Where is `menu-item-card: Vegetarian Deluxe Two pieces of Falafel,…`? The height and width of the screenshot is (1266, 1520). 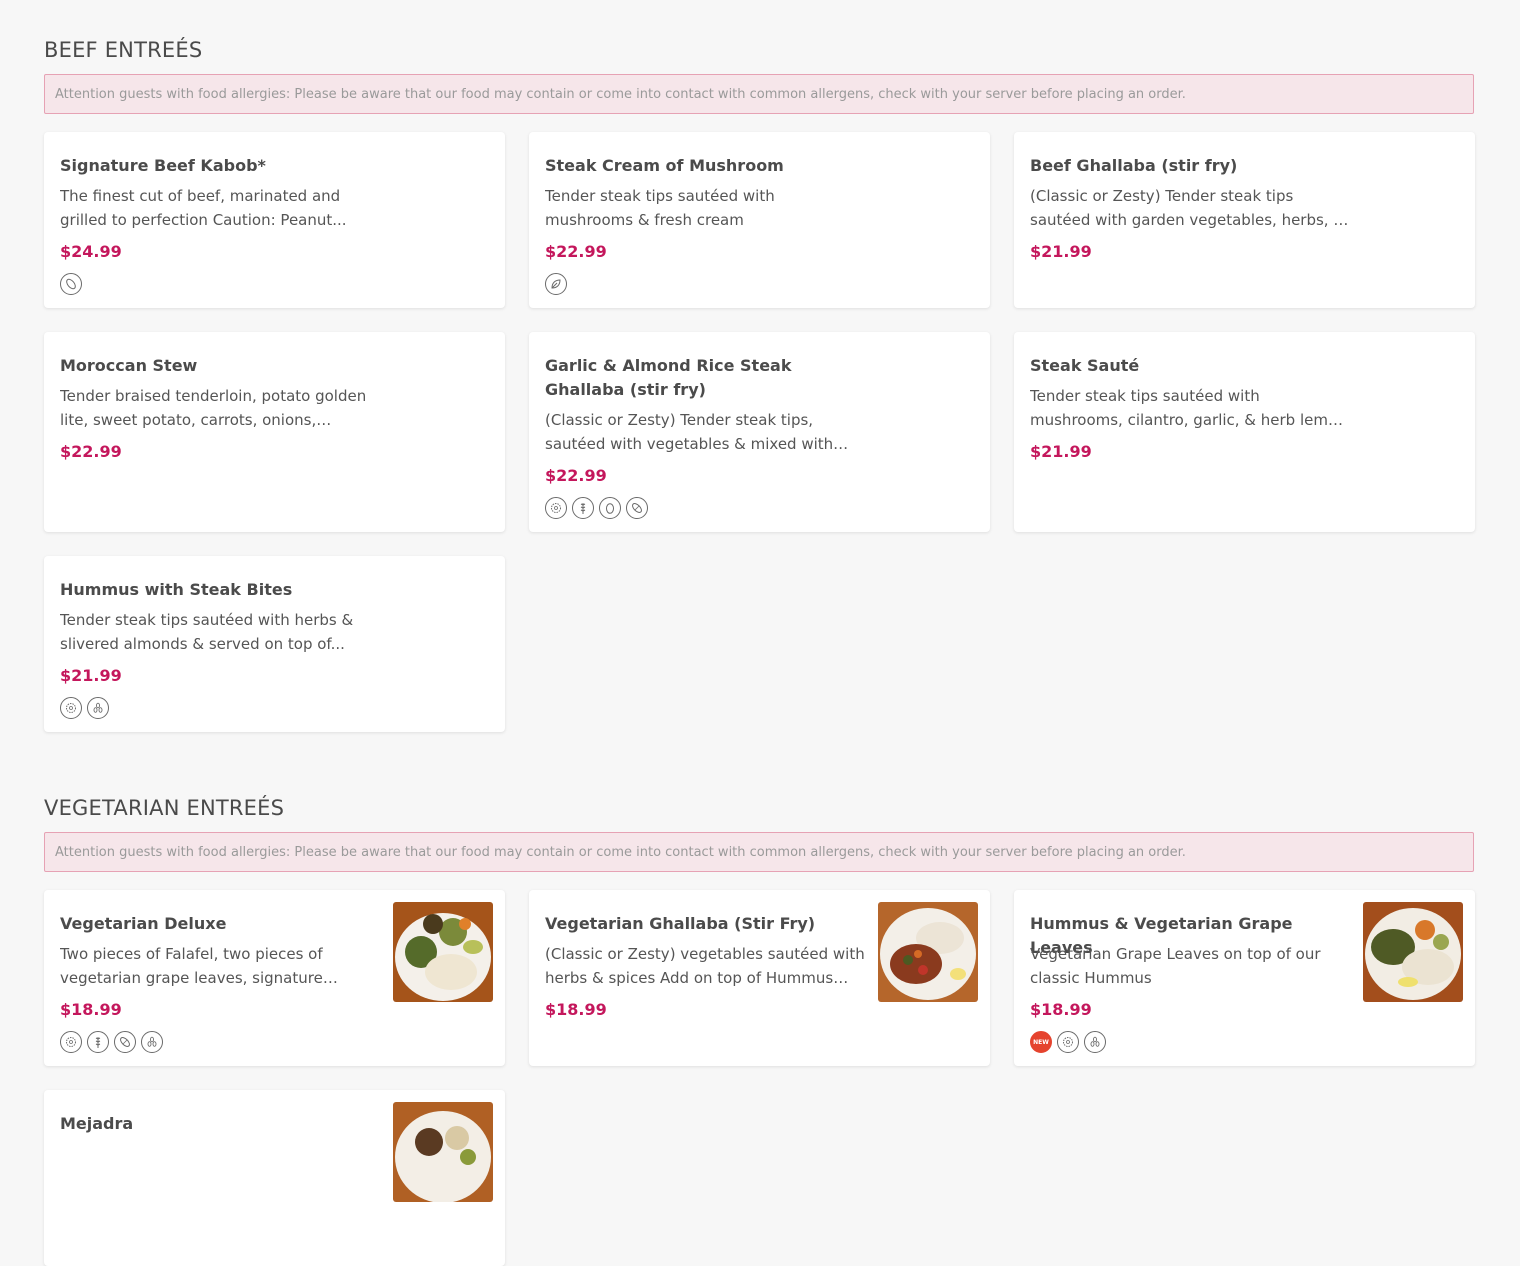
menu-item-card: Vegetarian Deluxe Two pieces of Falafel,… is located at coordinates (274, 978).